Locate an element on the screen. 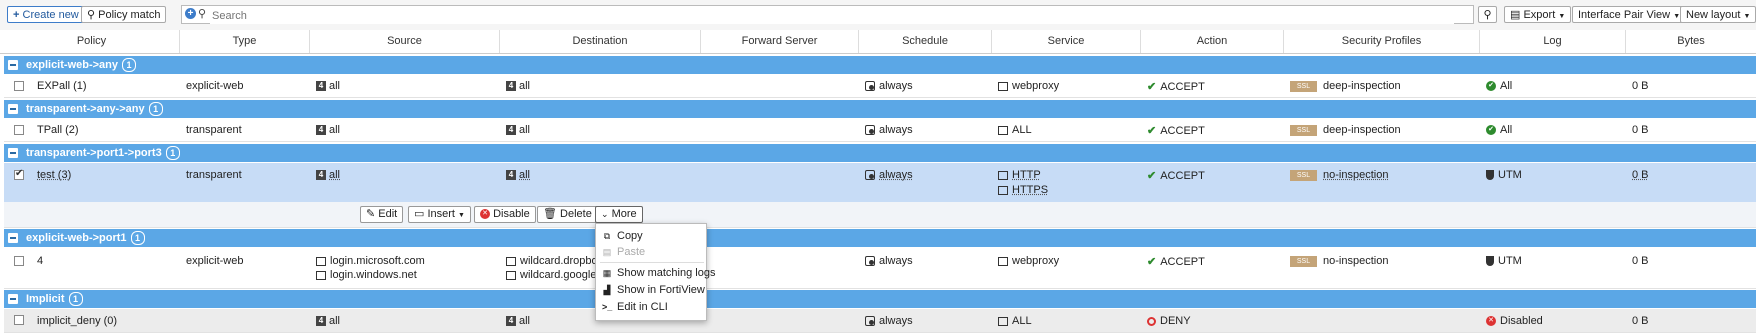 Image resolution: width=1756 pixels, height=334 pixels. service-value: HTTP is located at coordinates (1026, 175).